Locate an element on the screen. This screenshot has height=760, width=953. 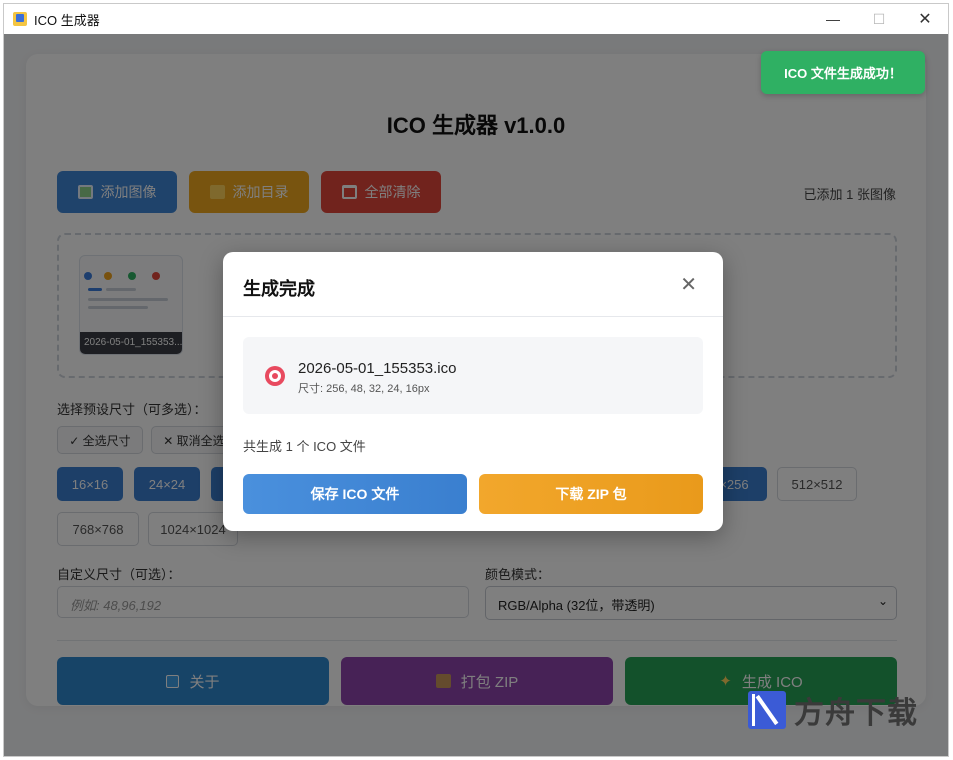
generated-file-name: 2026-05-01_155353.ico is located at coordinates (377, 368).